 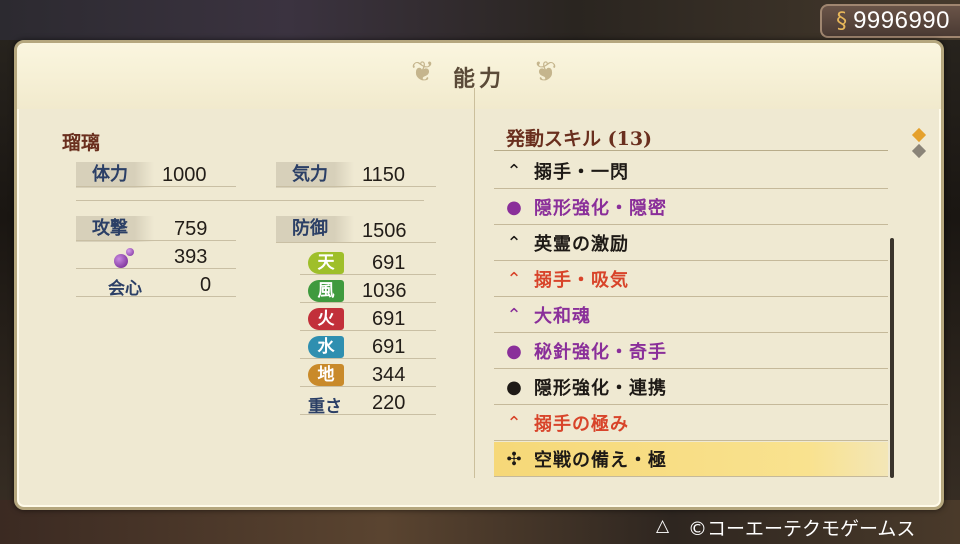 What do you see at coordinates (206, 285) in the screenshot?
I see `crit-value: 0` at bounding box center [206, 285].